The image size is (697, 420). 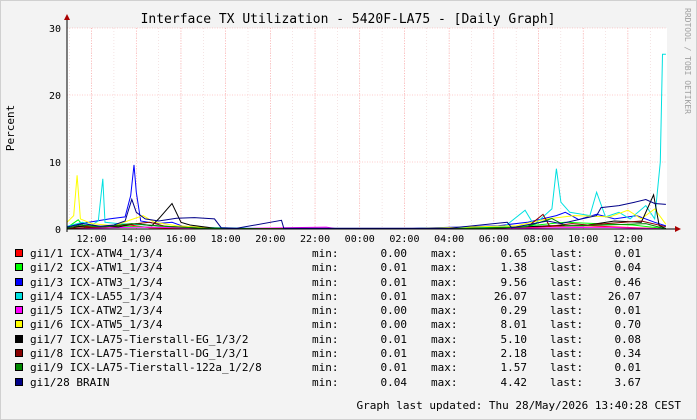 I want to click on x-tick-label: 08:00, so click(x=538, y=239).